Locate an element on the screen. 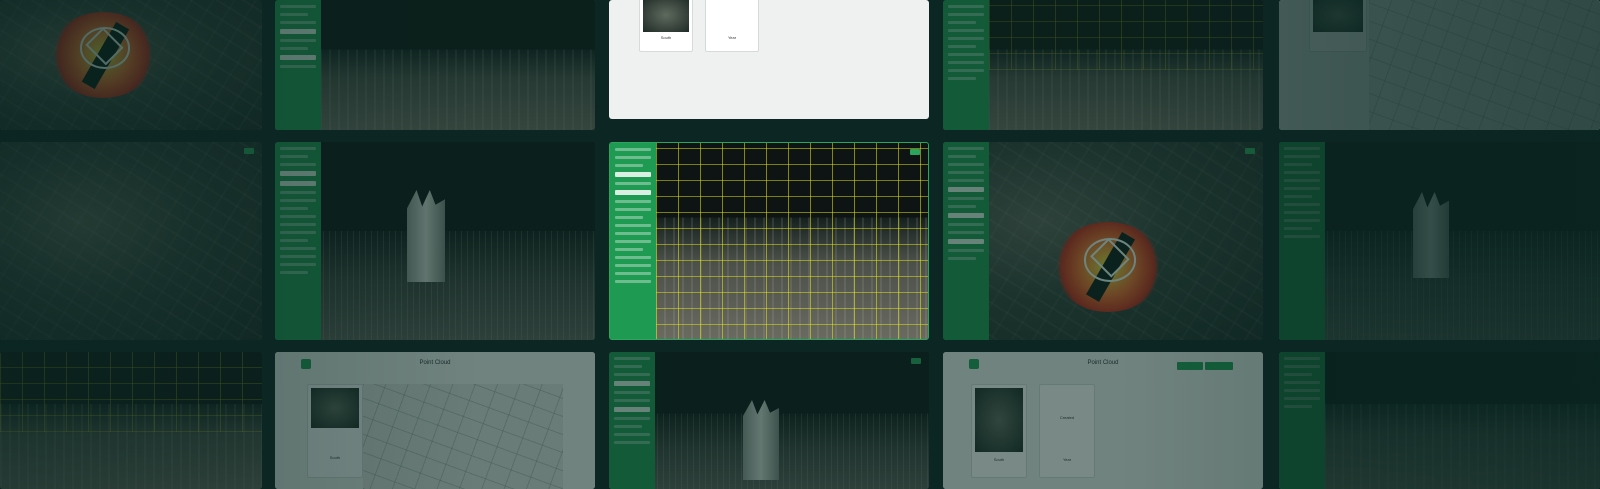  grid-overlay is located at coordinates (792, 241).